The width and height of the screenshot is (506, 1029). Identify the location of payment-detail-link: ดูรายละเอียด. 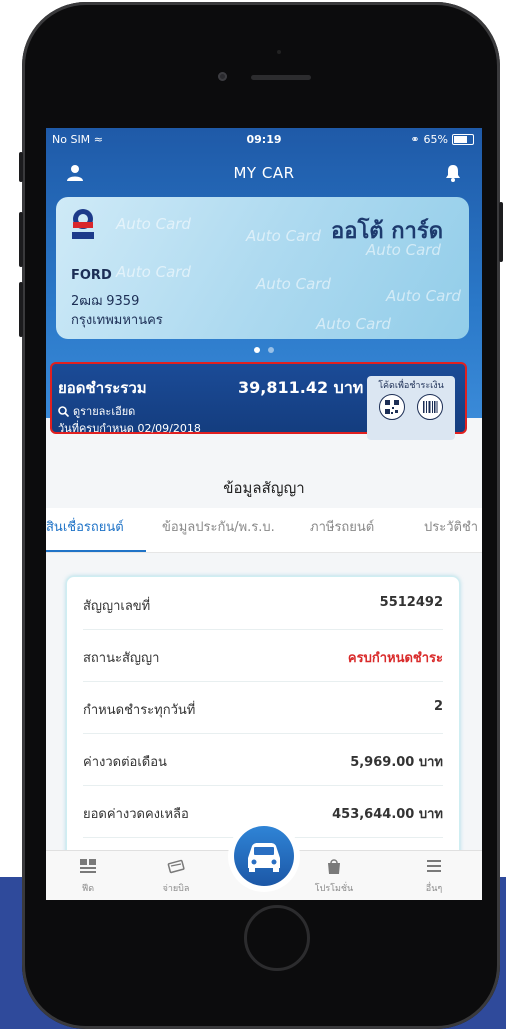
(96, 411).